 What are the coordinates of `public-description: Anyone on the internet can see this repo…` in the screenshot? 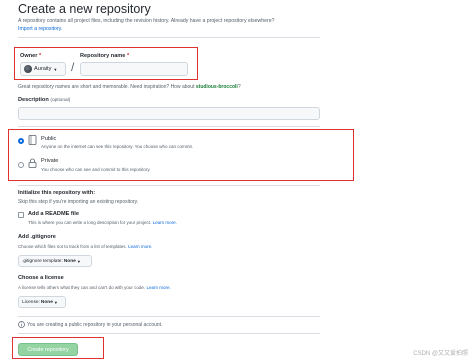 It's located at (117, 146).